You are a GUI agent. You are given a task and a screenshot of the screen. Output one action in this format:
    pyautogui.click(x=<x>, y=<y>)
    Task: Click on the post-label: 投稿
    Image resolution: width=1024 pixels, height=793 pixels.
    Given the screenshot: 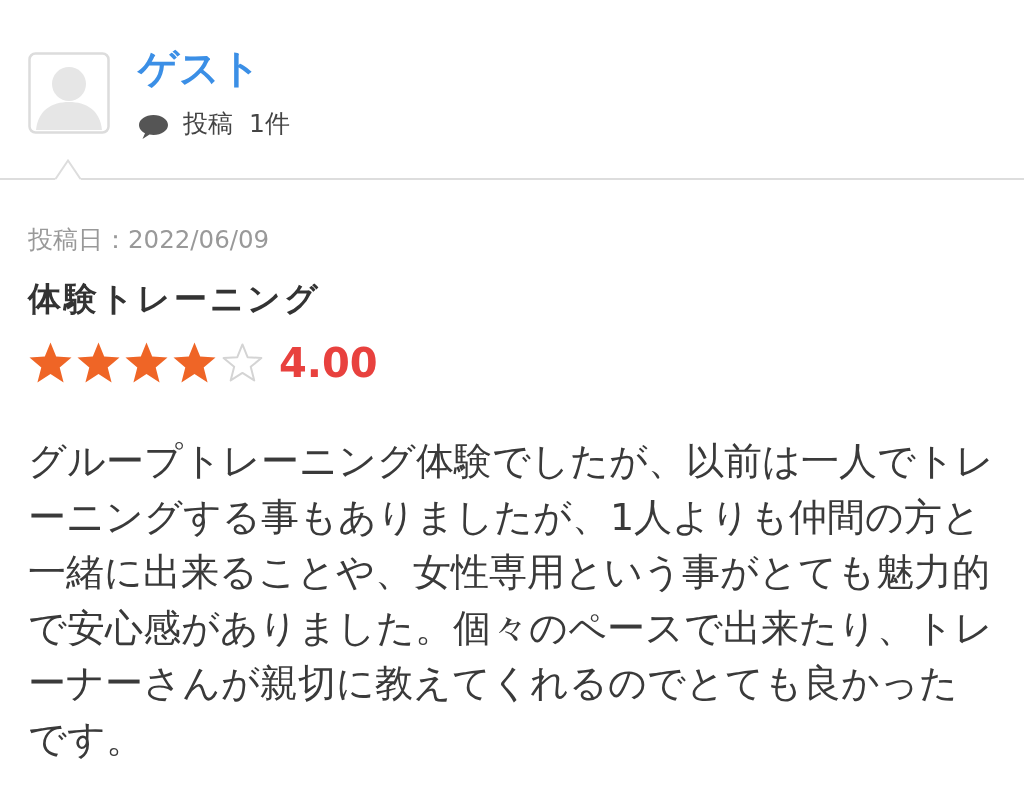 What is the action you would take?
    pyautogui.click(x=208, y=124)
    